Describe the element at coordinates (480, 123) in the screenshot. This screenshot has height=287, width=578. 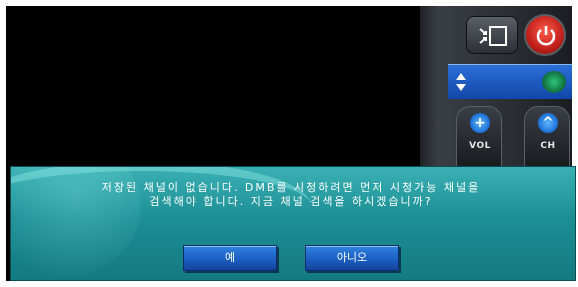
I see `volume-up-icon: +` at that location.